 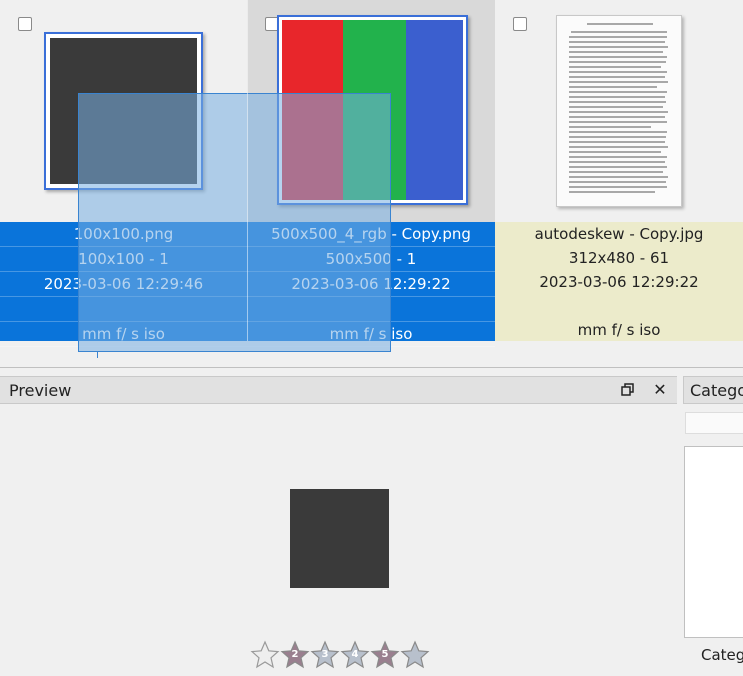 I want to click on exposure-info: mm f/ s iso, so click(x=619, y=330).